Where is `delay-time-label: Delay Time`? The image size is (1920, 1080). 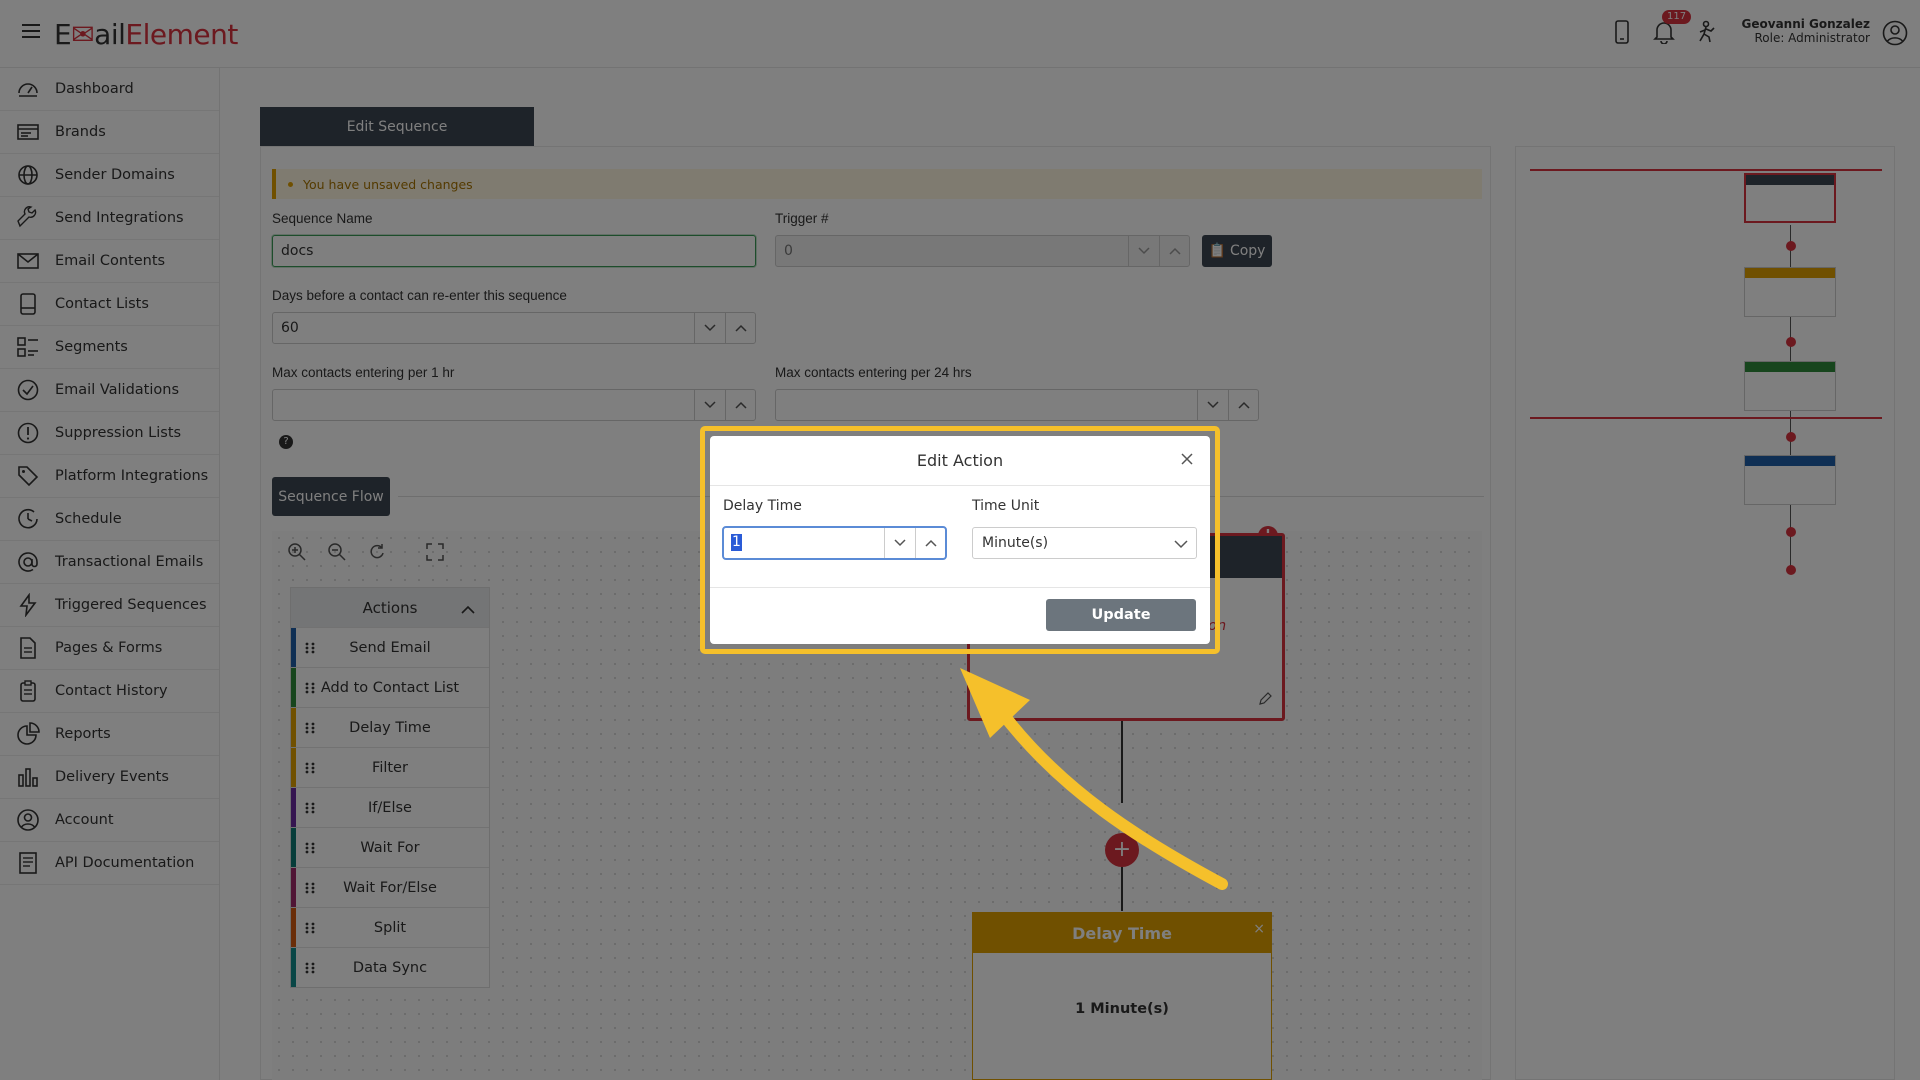 delay-time-label: Delay Time is located at coordinates (762, 506).